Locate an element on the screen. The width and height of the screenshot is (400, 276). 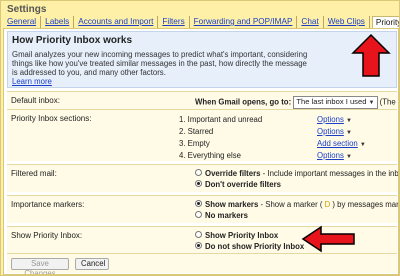
default-inbox-select: The last inbox I used ▼ is located at coordinates (335, 102).